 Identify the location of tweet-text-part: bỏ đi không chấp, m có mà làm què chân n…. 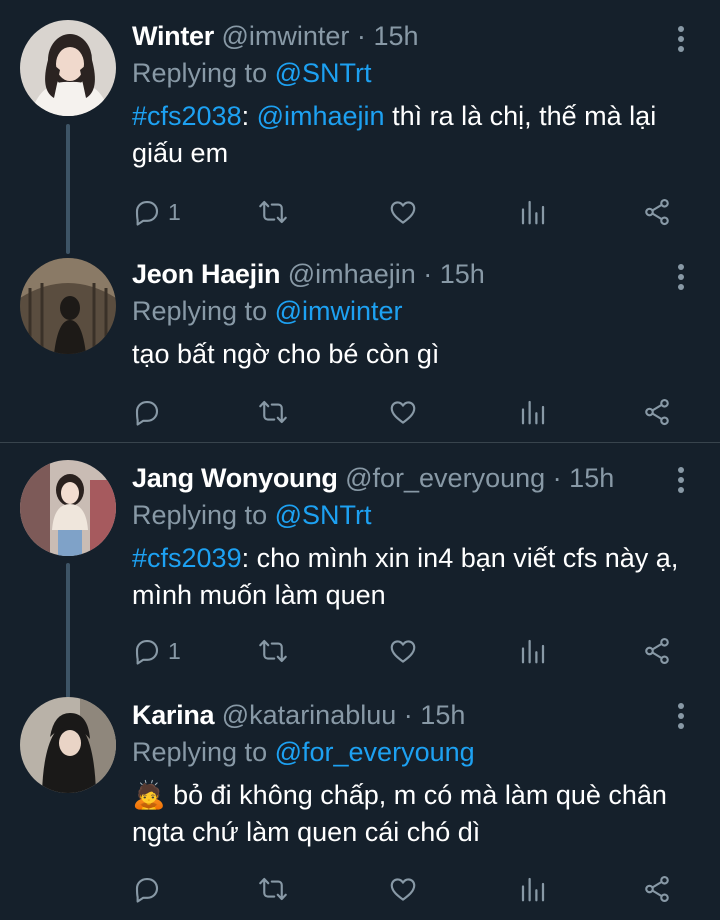
(399, 813).